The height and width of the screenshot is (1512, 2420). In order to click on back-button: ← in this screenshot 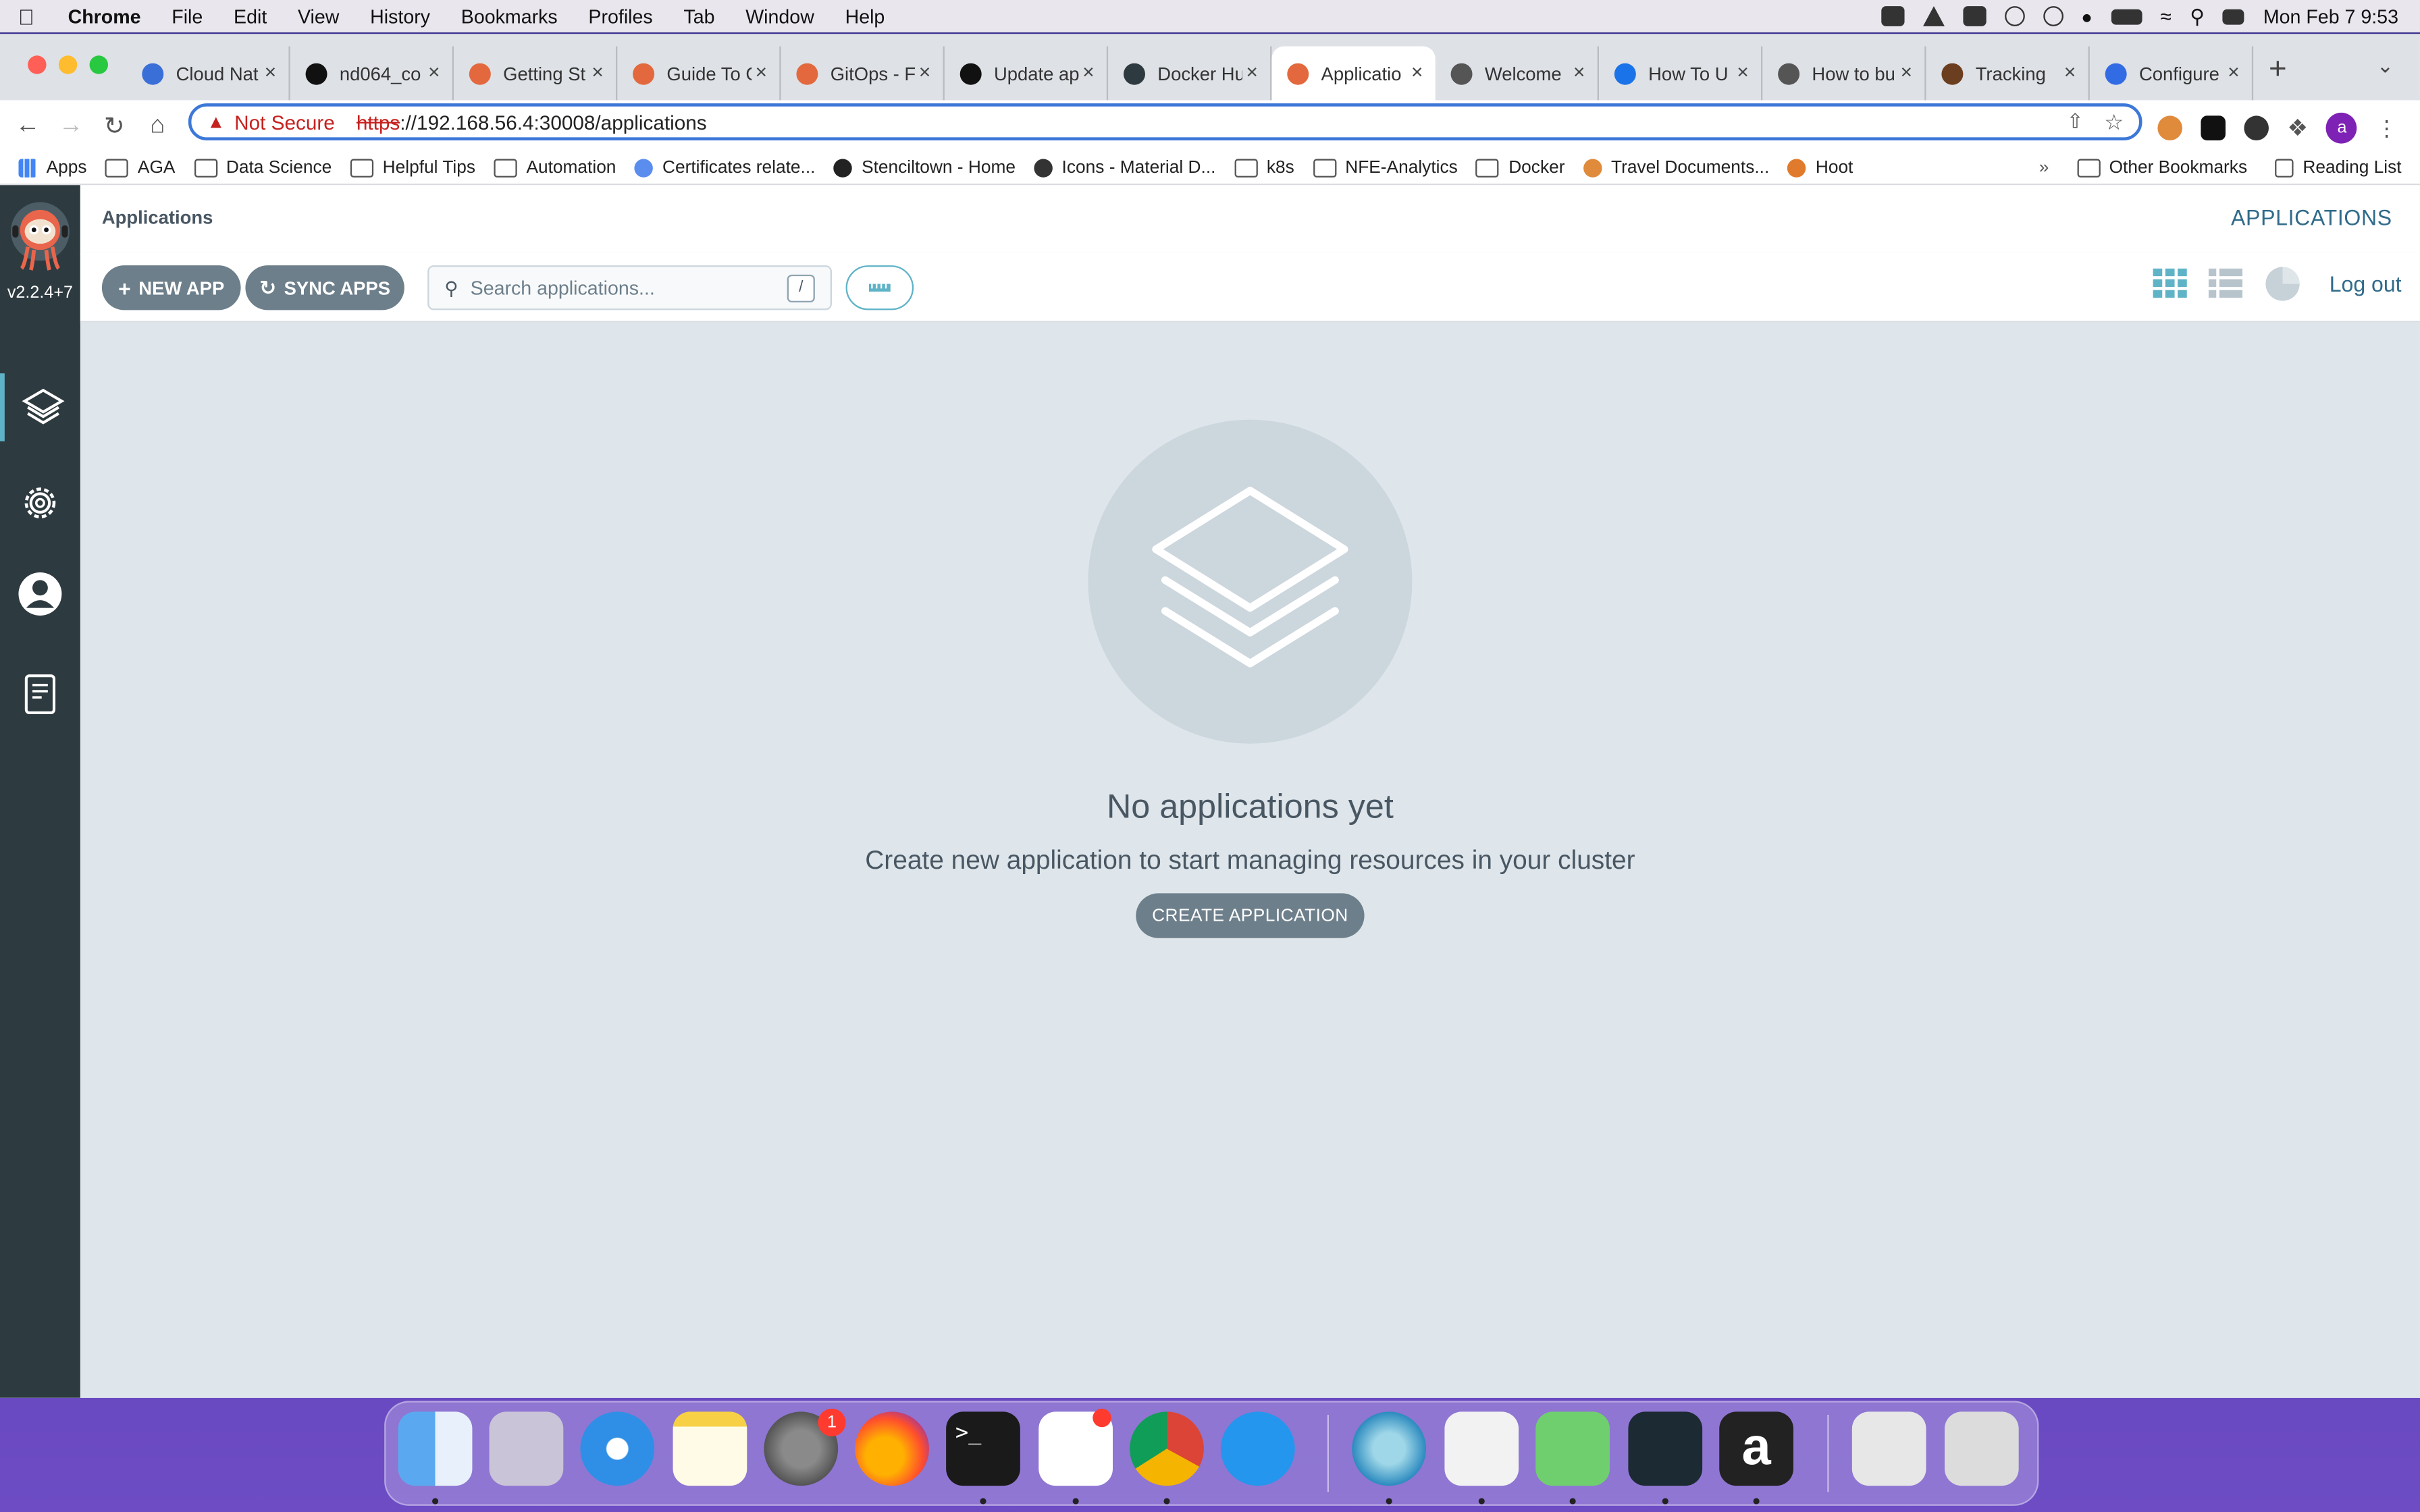, I will do `click(27, 126)`.